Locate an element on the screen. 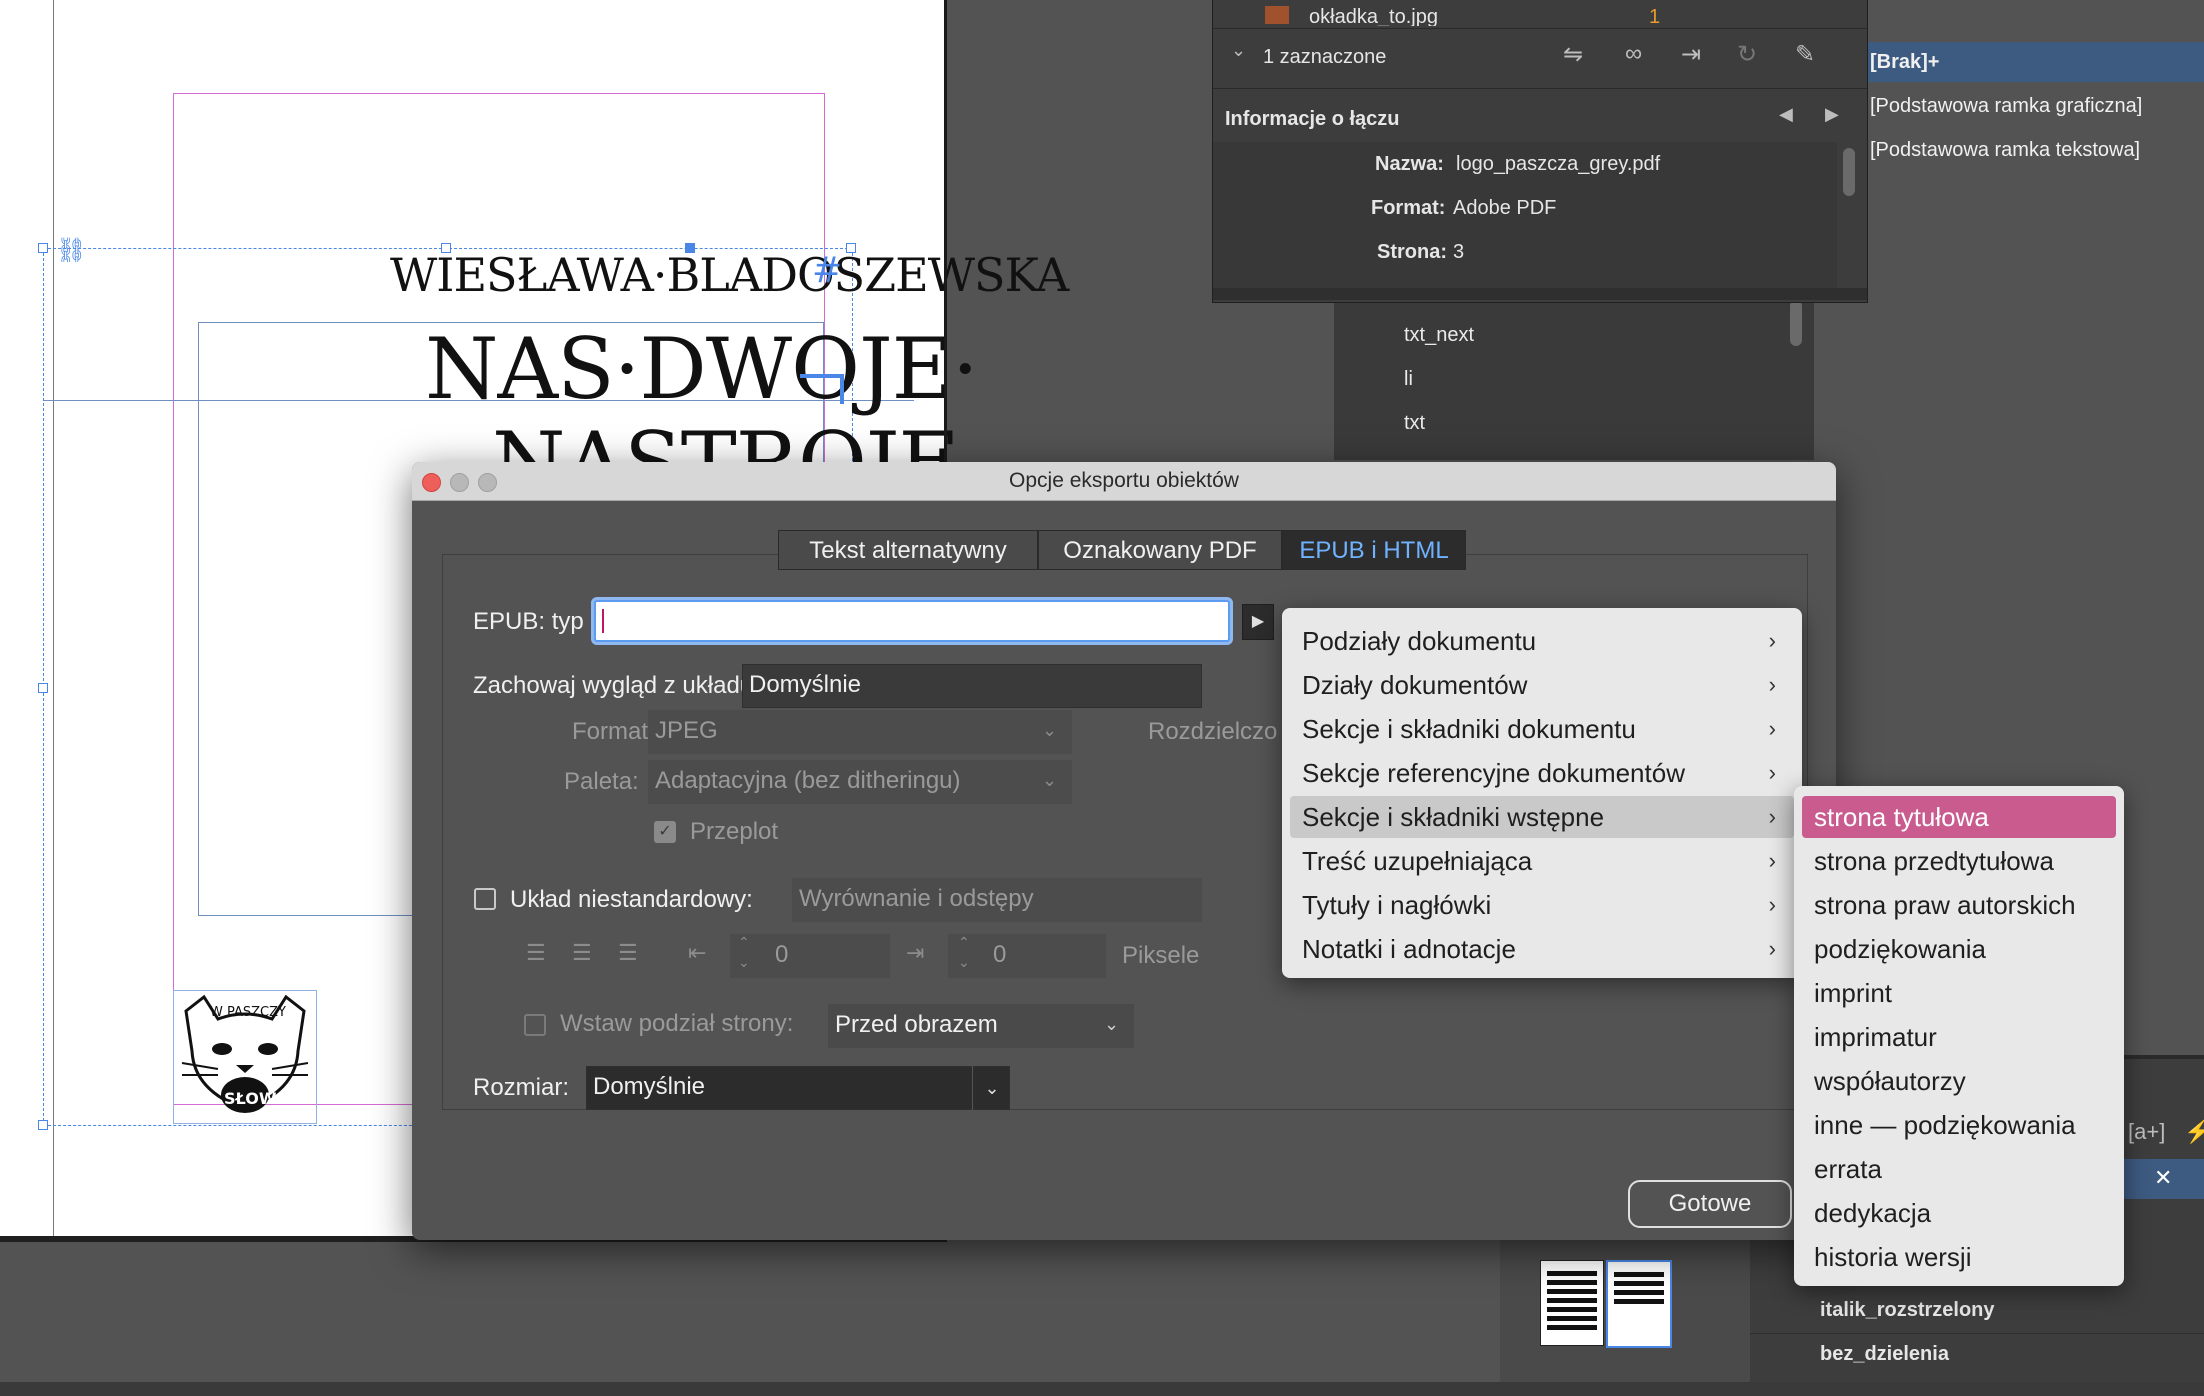 This screenshot has width=2204, height=1396. style-item: italik_rozstrzelony is located at coordinates (1907, 1310).